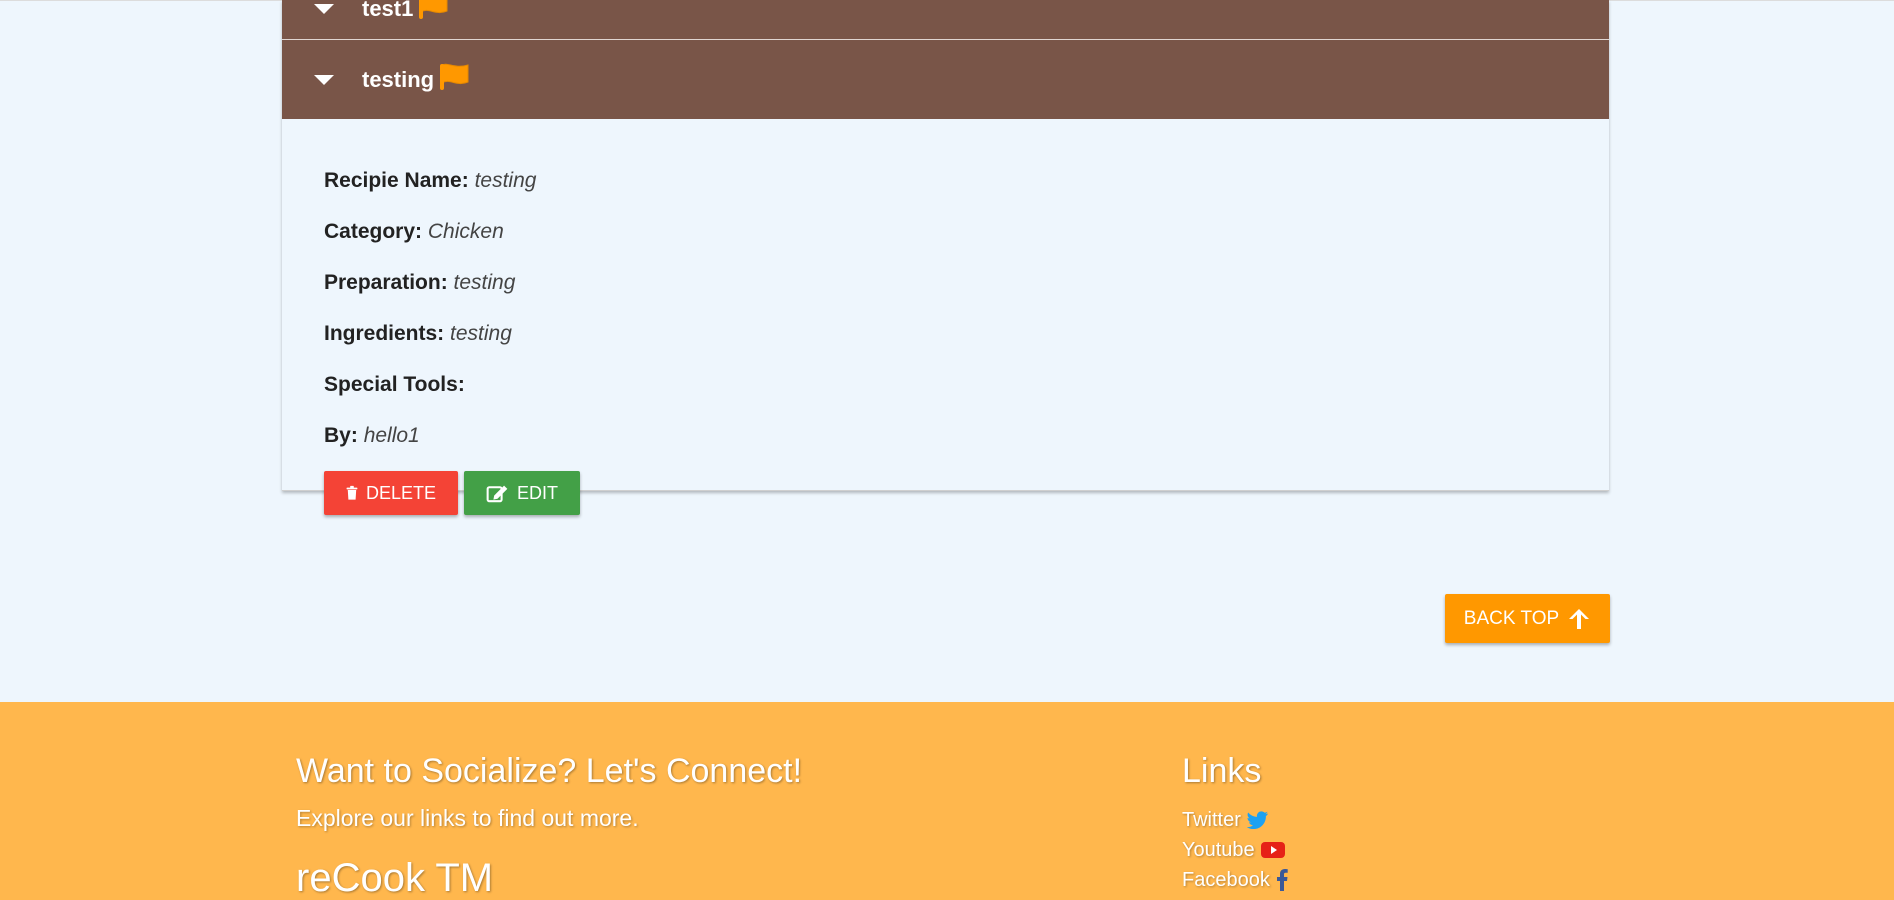 This screenshot has height=900, width=1894. What do you see at coordinates (1282, 880) in the screenshot?
I see `facebook-icon` at bounding box center [1282, 880].